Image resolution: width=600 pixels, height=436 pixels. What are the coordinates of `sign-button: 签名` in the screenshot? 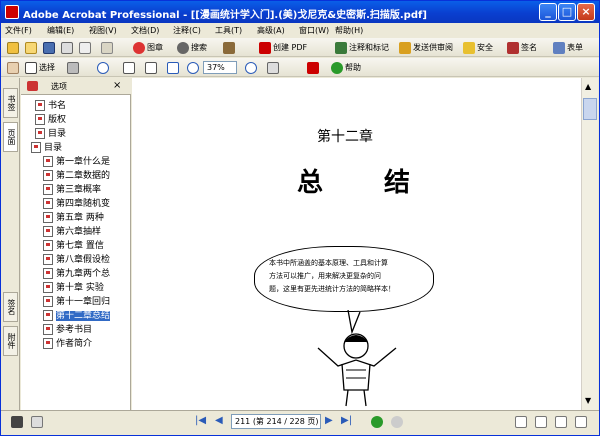 It's located at (522, 47).